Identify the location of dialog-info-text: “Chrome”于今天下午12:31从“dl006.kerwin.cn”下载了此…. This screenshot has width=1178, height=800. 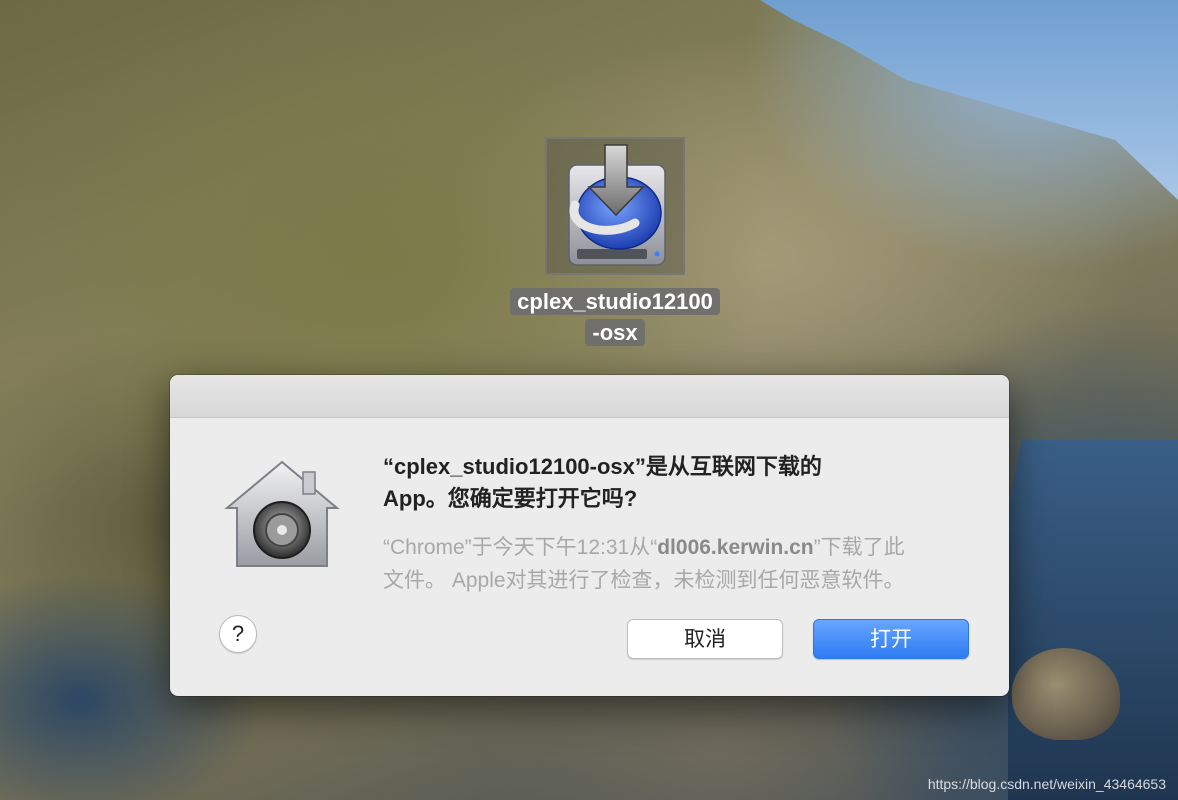
(688, 564).